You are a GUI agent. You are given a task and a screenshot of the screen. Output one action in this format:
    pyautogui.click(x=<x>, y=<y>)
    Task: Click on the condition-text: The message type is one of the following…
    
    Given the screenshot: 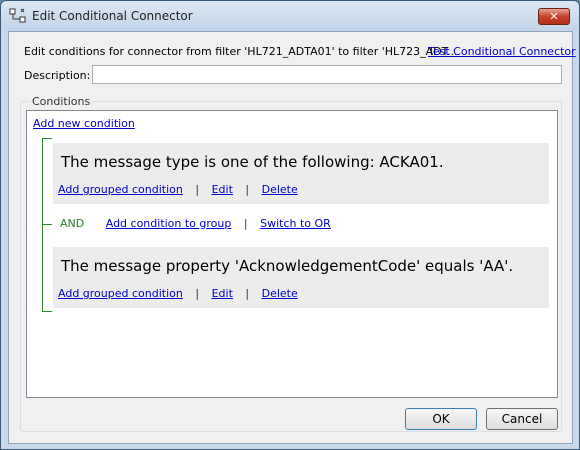 What is the action you would take?
    pyautogui.click(x=252, y=162)
    